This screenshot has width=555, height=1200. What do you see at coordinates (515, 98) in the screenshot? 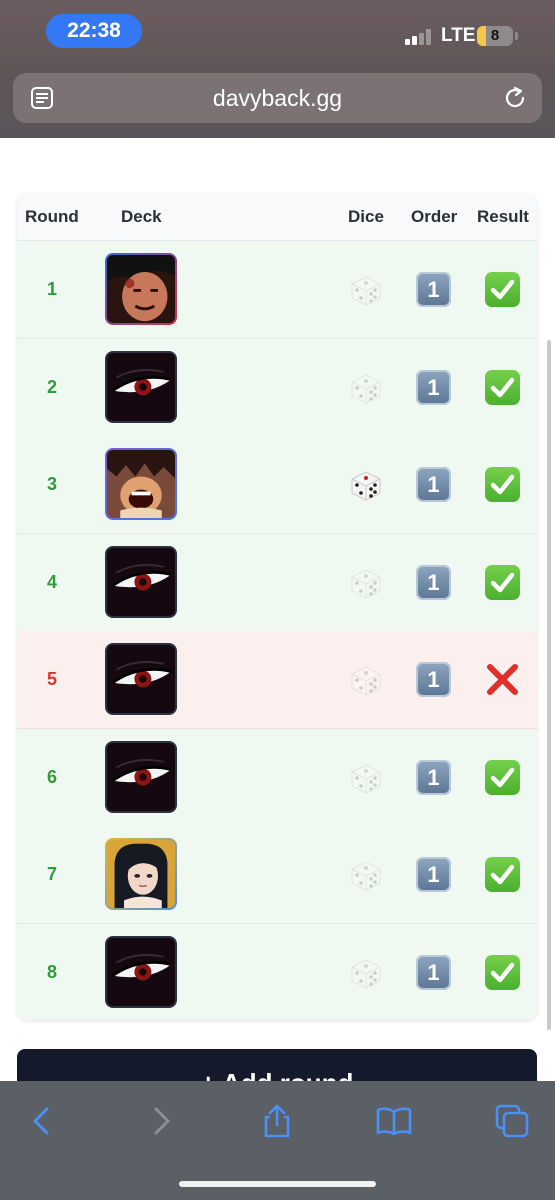
I see `reload-icon` at bounding box center [515, 98].